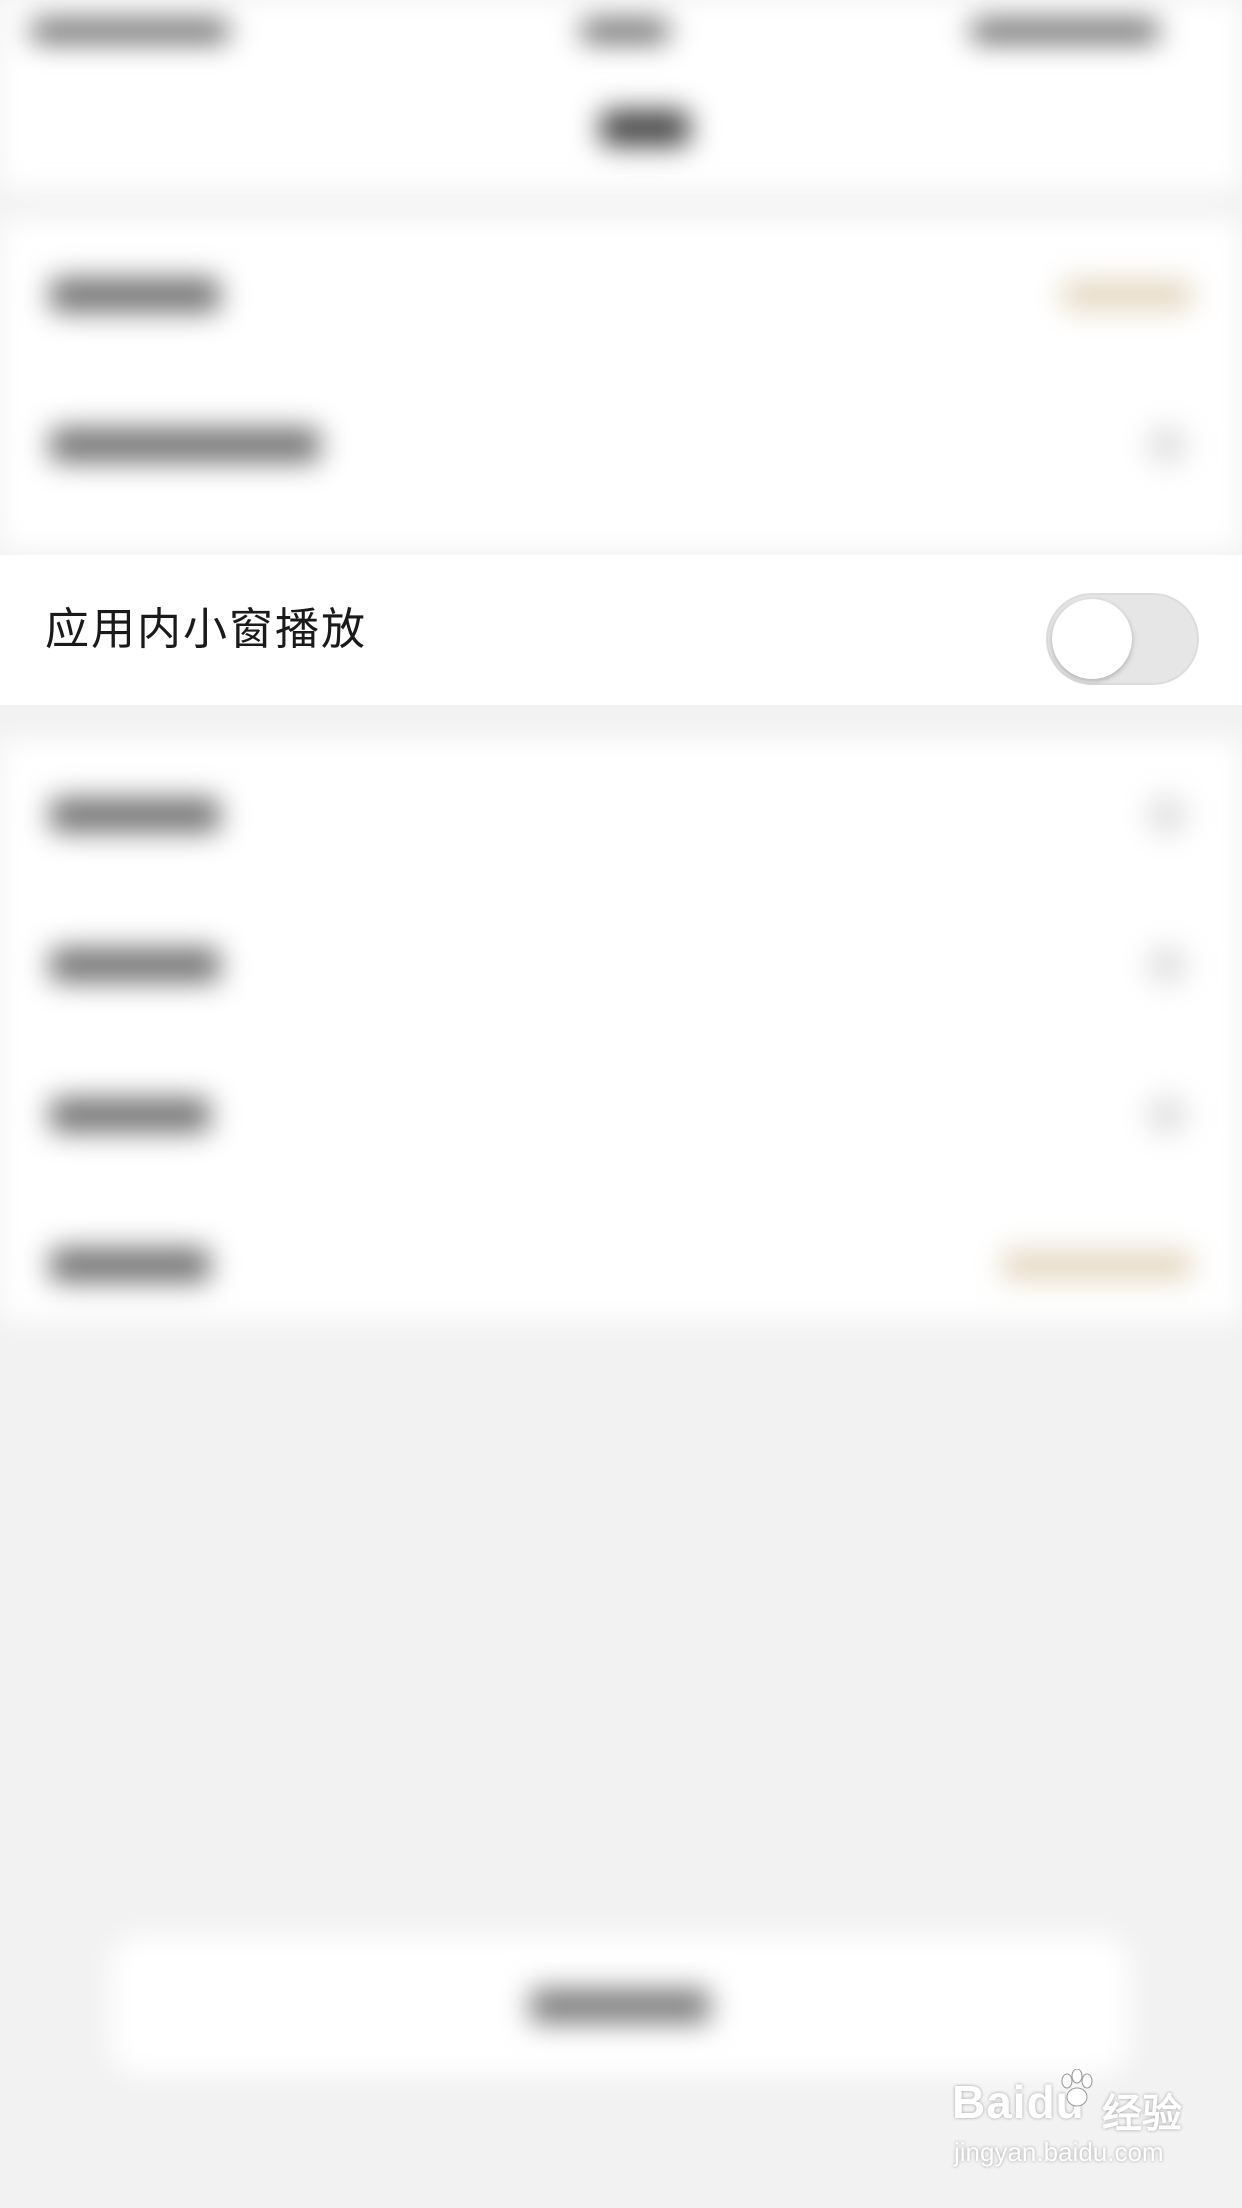 This screenshot has height=2208, width=1242. Describe the element at coordinates (621, 630) in the screenshot. I see `setting-row-in-app-pip: 应用内小窗播放` at that location.